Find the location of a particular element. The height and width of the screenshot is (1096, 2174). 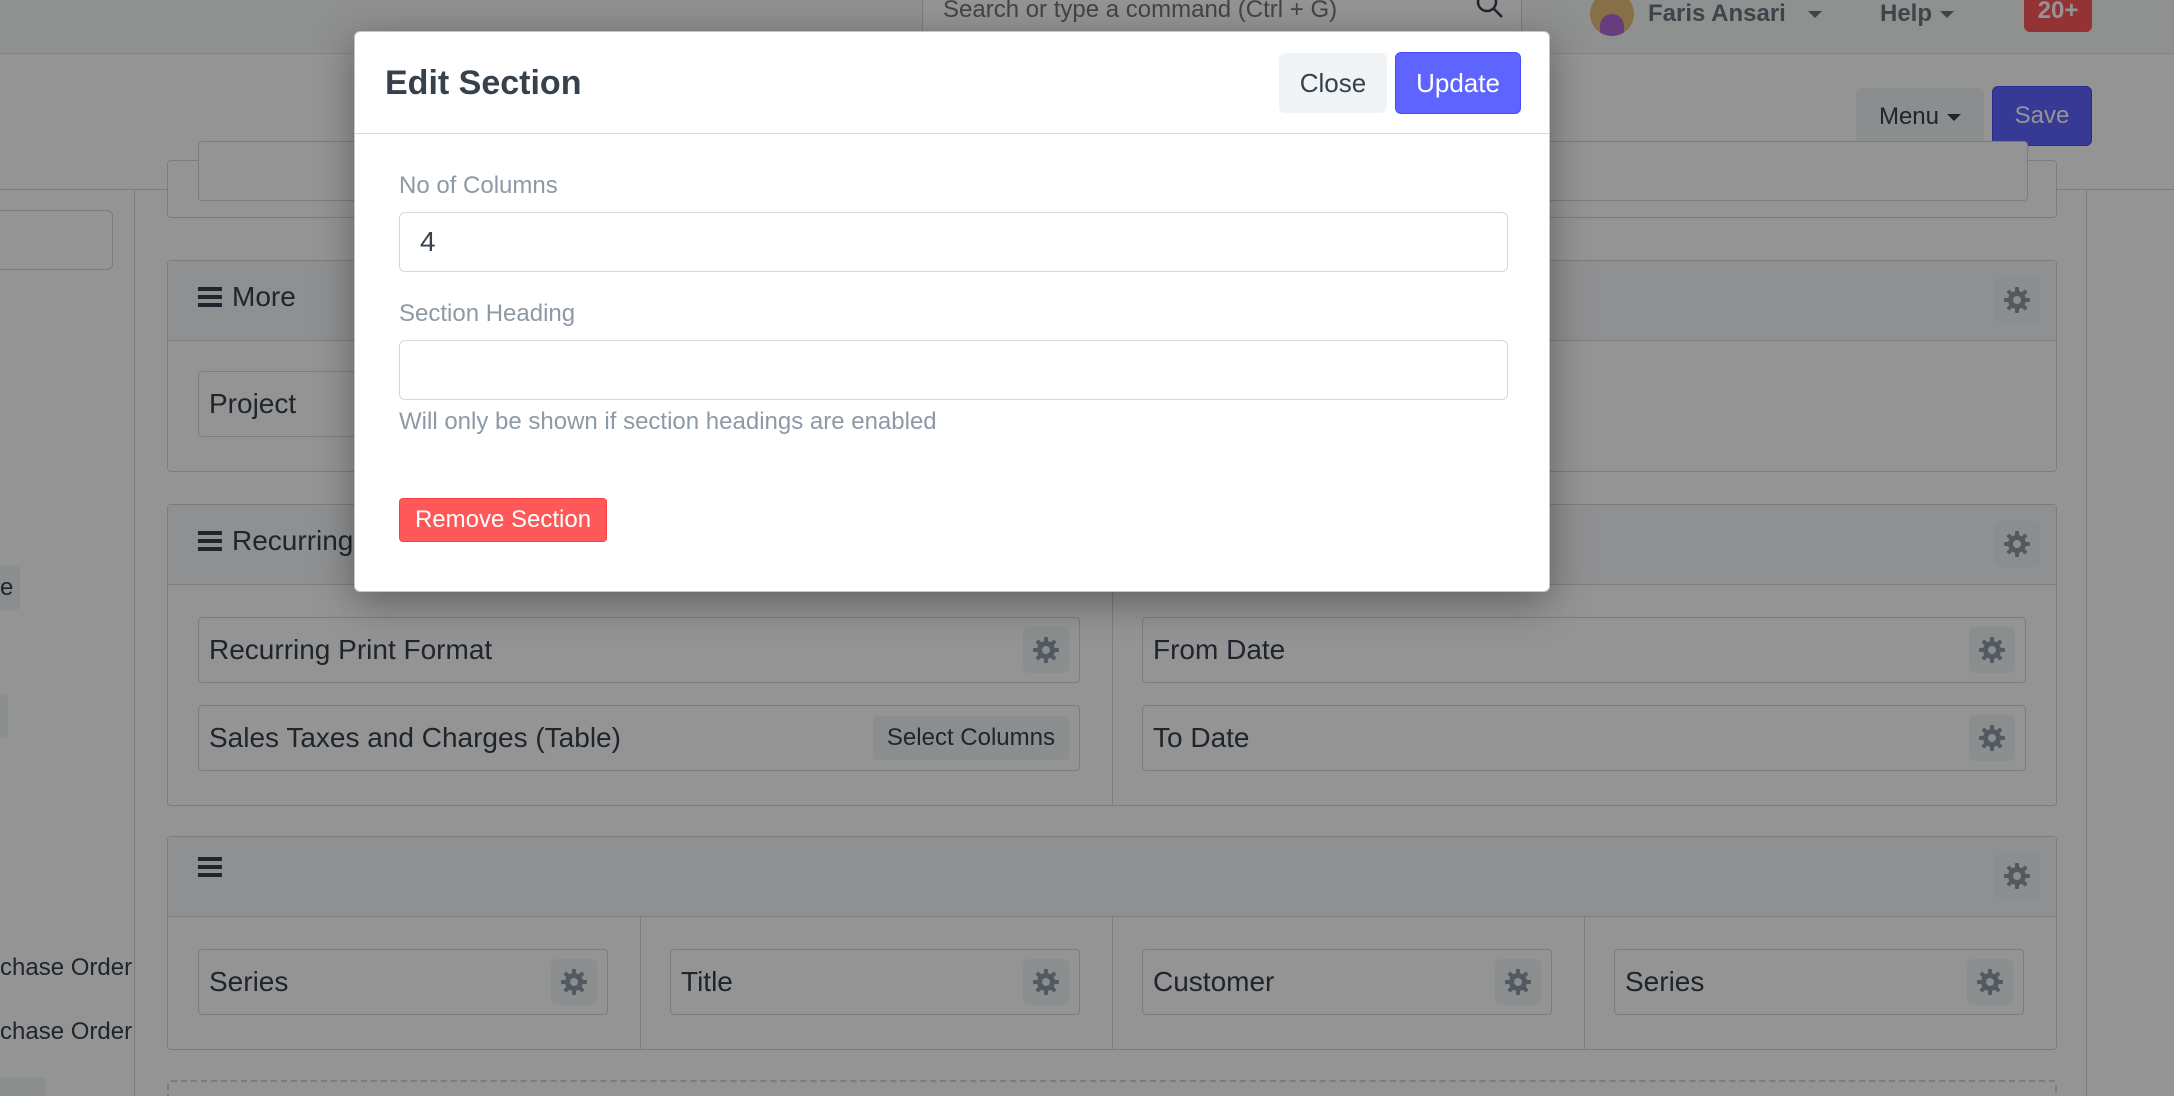

section-heading-input is located at coordinates (953, 370).